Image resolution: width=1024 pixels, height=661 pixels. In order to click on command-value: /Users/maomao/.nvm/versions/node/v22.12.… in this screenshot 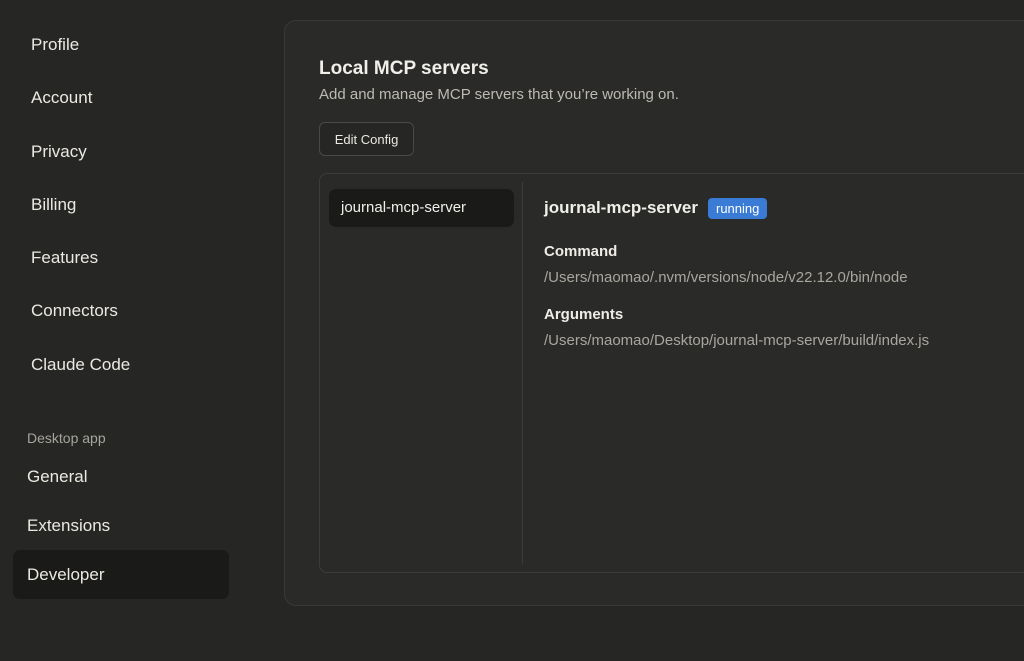, I will do `click(726, 277)`.